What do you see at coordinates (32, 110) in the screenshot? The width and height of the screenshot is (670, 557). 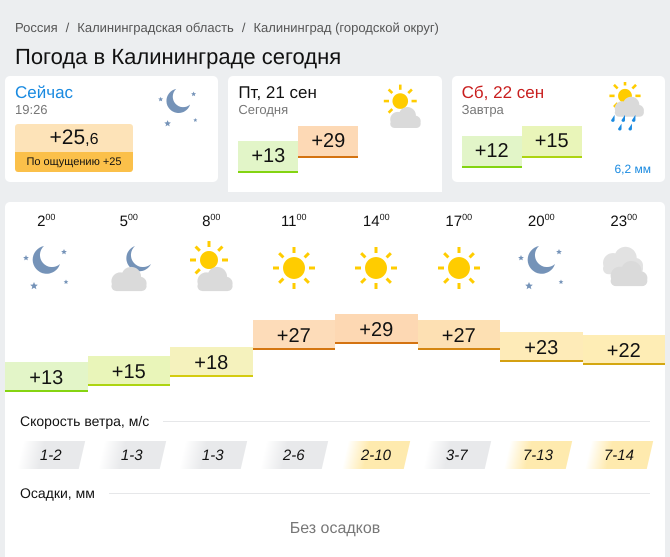 I see `current-time: 19:26` at bounding box center [32, 110].